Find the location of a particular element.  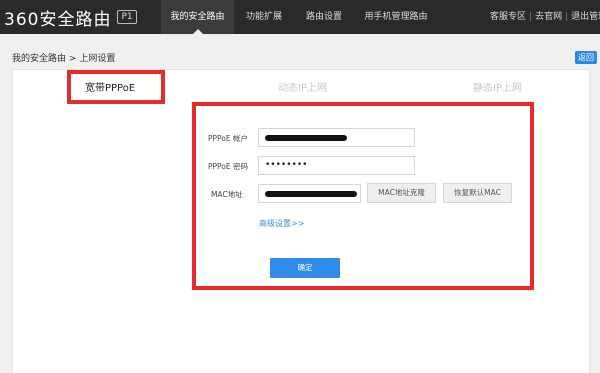

breadcrumb: 我的安全路由 > 上网设置 is located at coordinates (63, 57).